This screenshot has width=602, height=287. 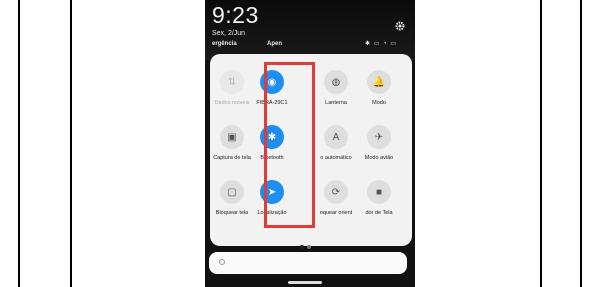 I want to click on clock: 9:23, so click(x=235, y=15).